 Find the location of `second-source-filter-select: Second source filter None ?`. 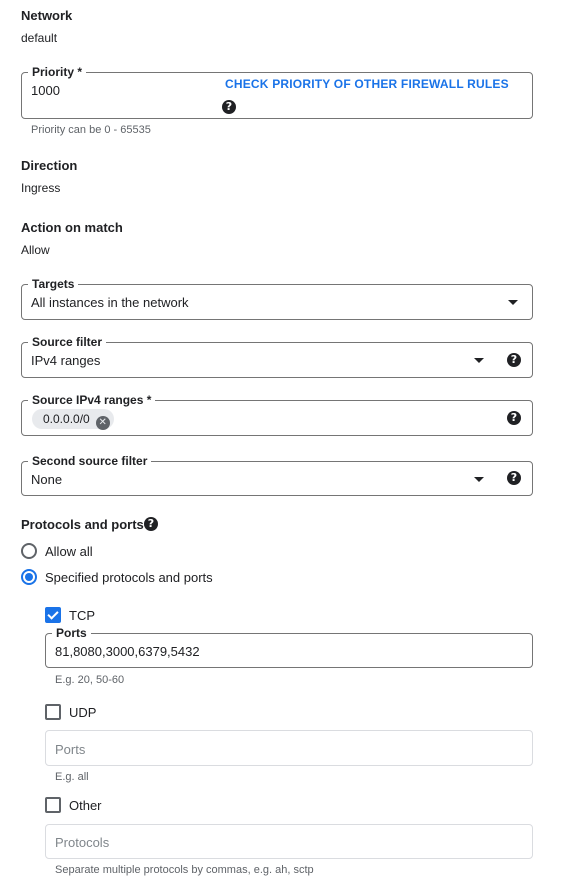

second-source-filter-select: Second source filter None ? is located at coordinates (277, 475).